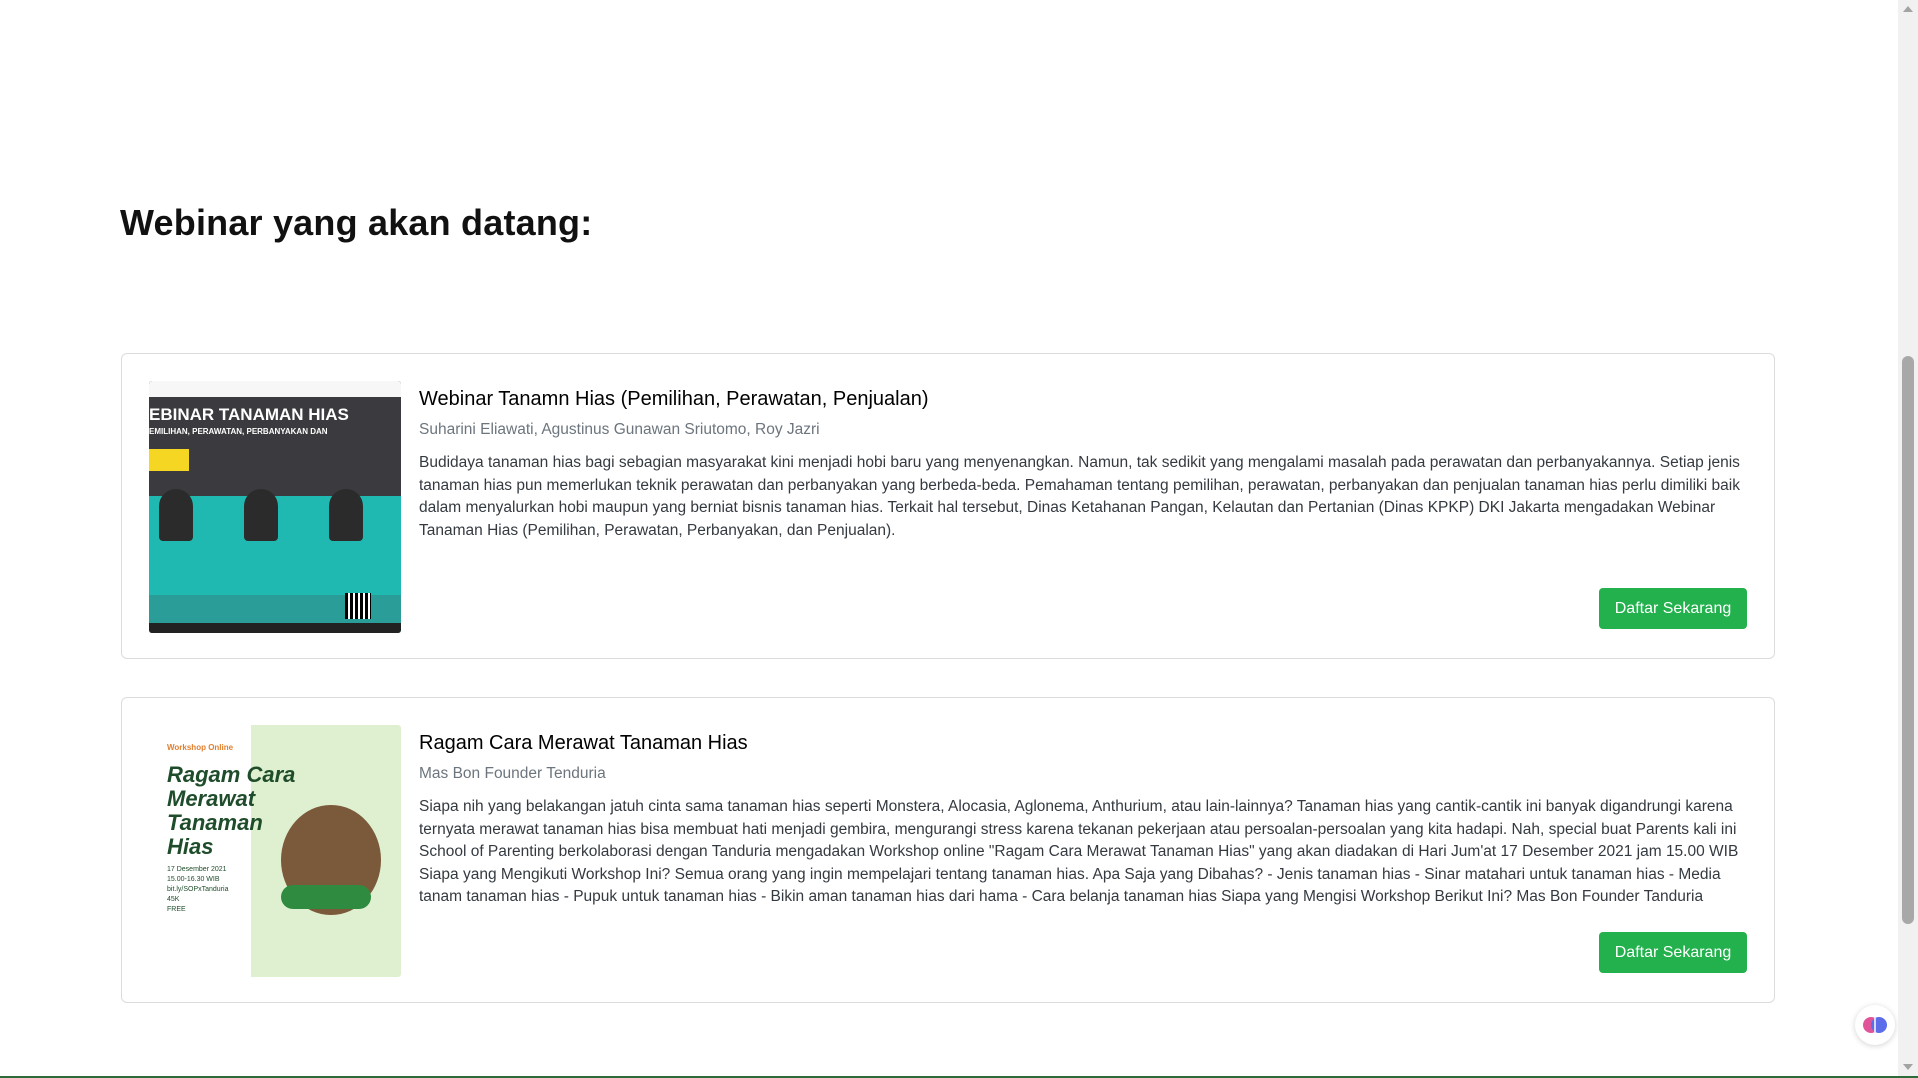 This screenshot has height=1078, width=1918. Describe the element at coordinates (1908, 9) in the screenshot. I see `scroll-up-arrow-icon` at that location.